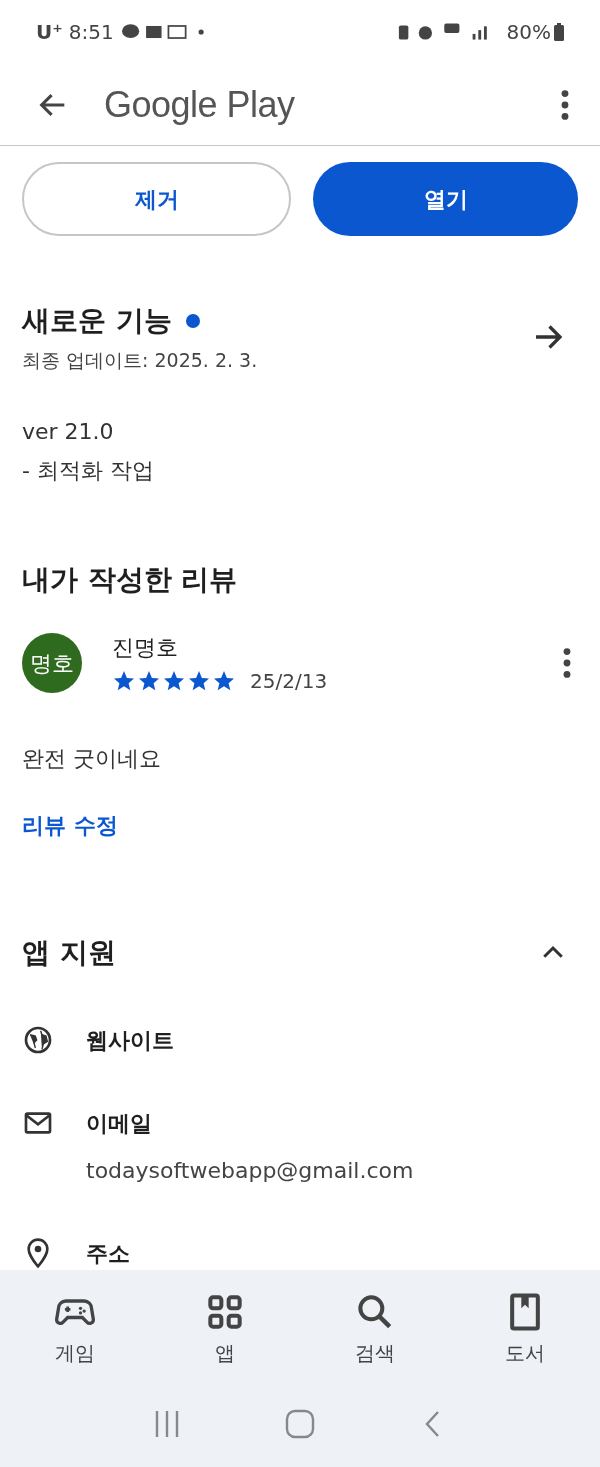 Image resolution: width=600 pixels, height=1467 pixels. I want to click on avatar: 명호, so click(52, 663).